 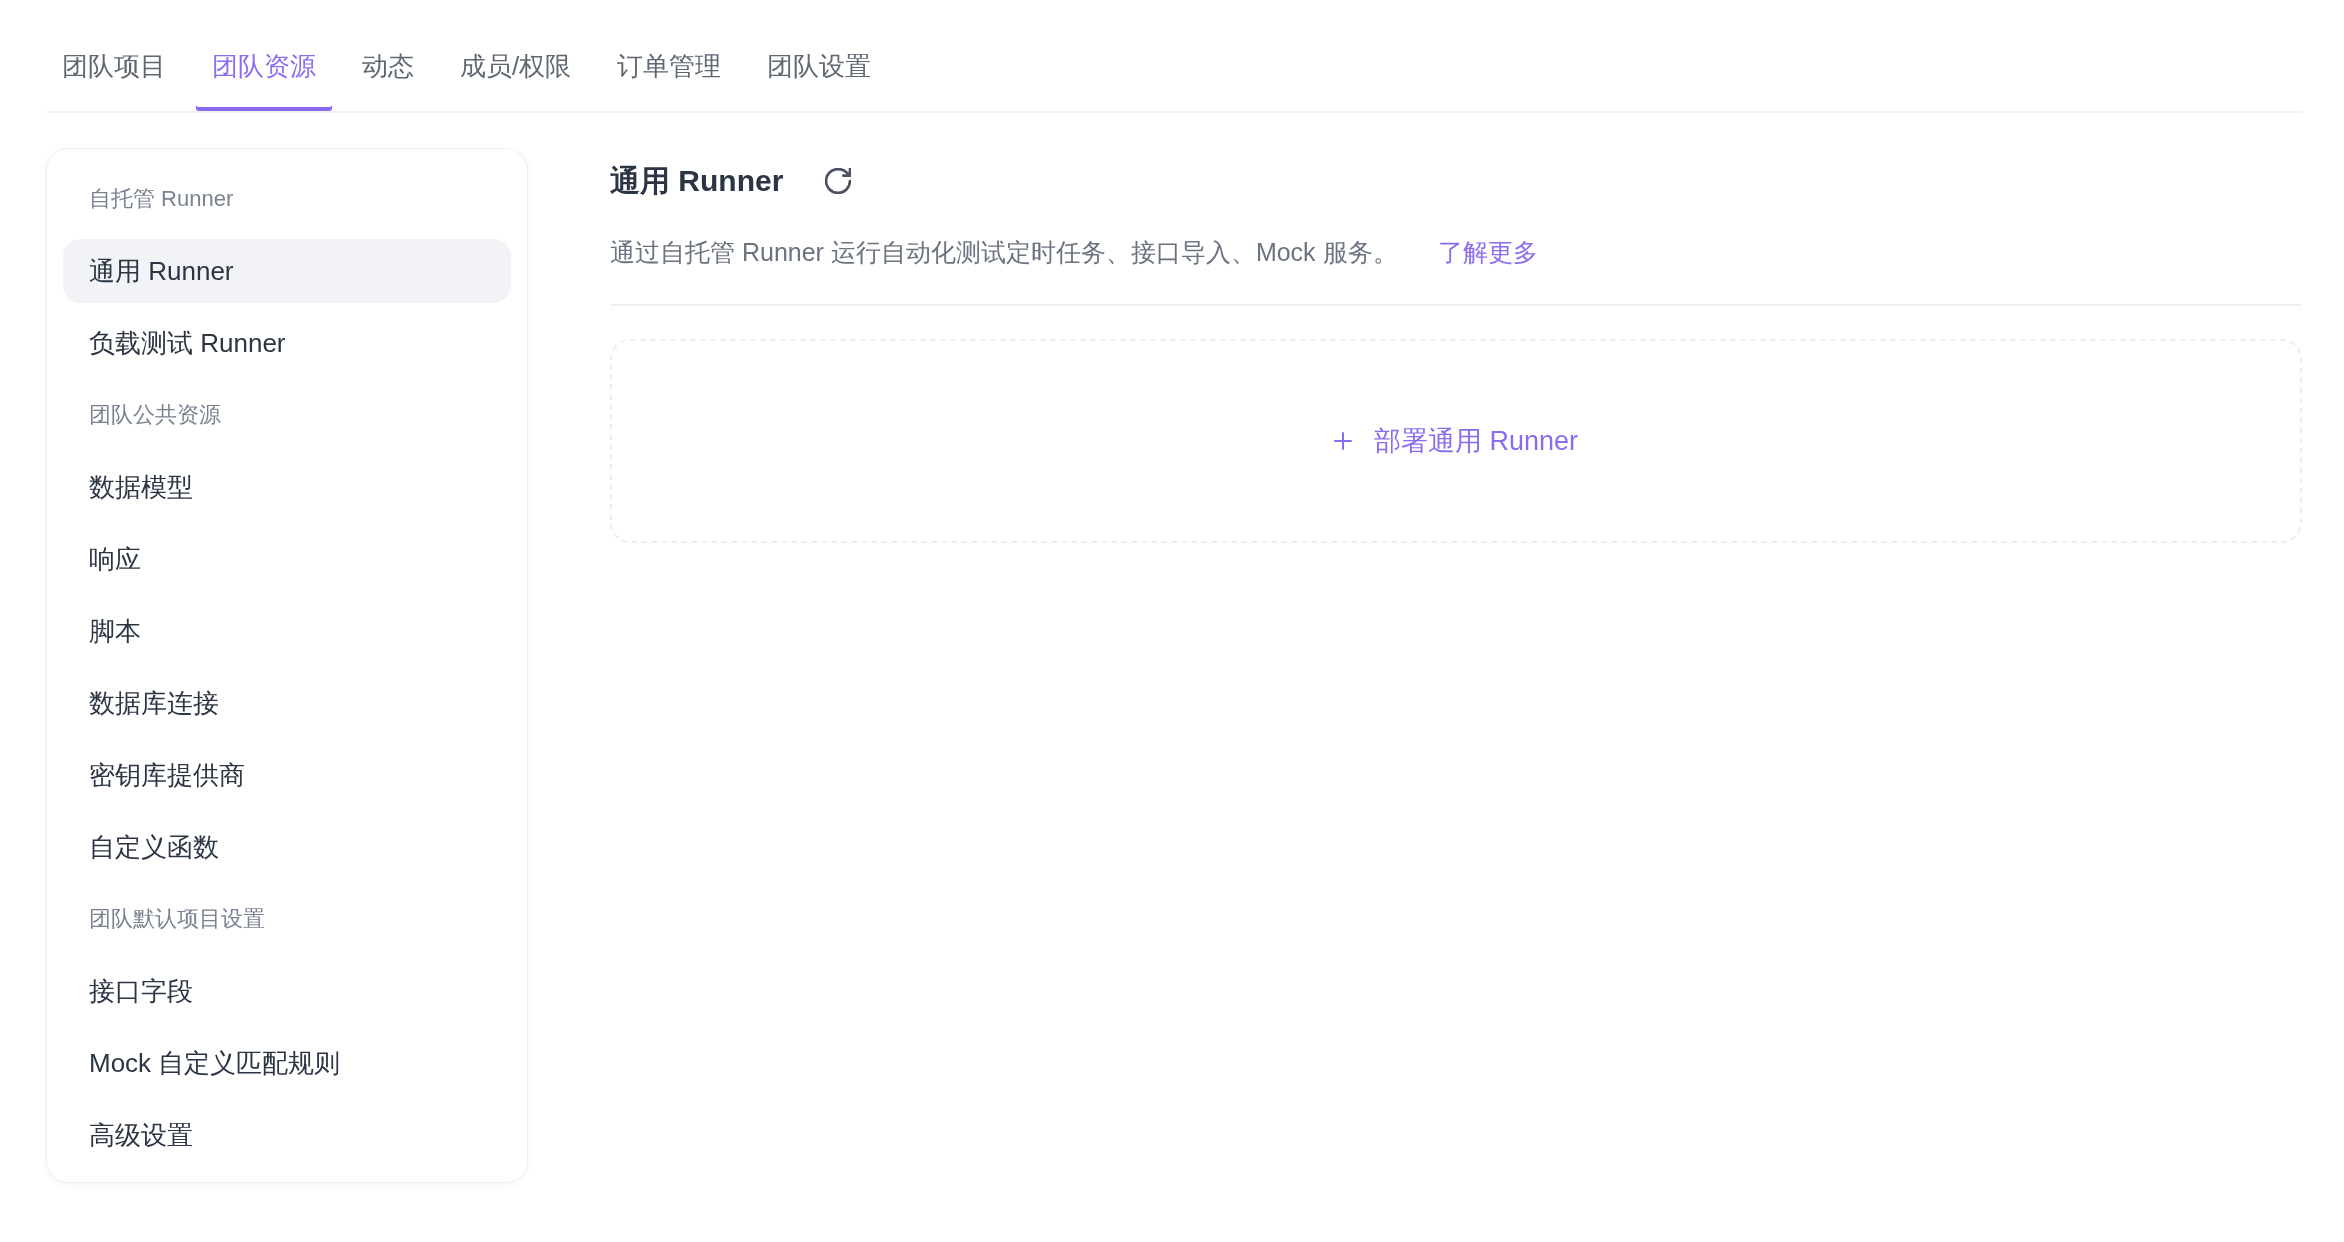 I want to click on learn-more-link: 了解更多, so click(x=1487, y=252).